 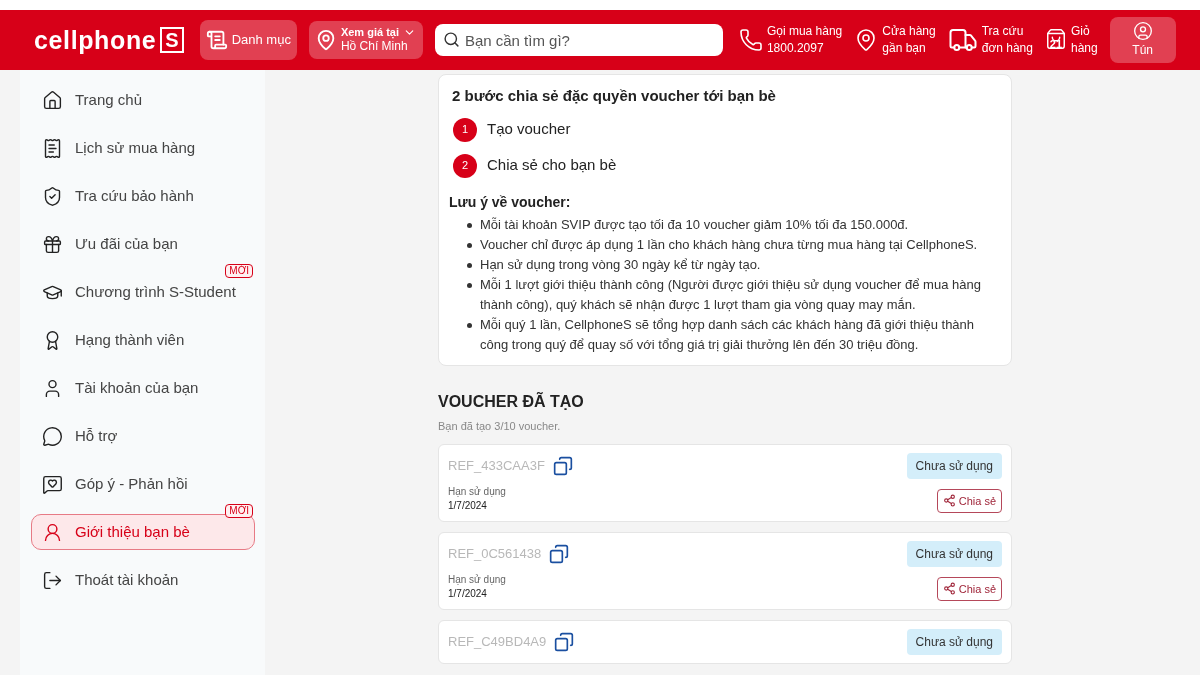 What do you see at coordinates (132, 531) in the screenshot?
I see `sidebar-label: Giới thiệu bạn bè` at bounding box center [132, 531].